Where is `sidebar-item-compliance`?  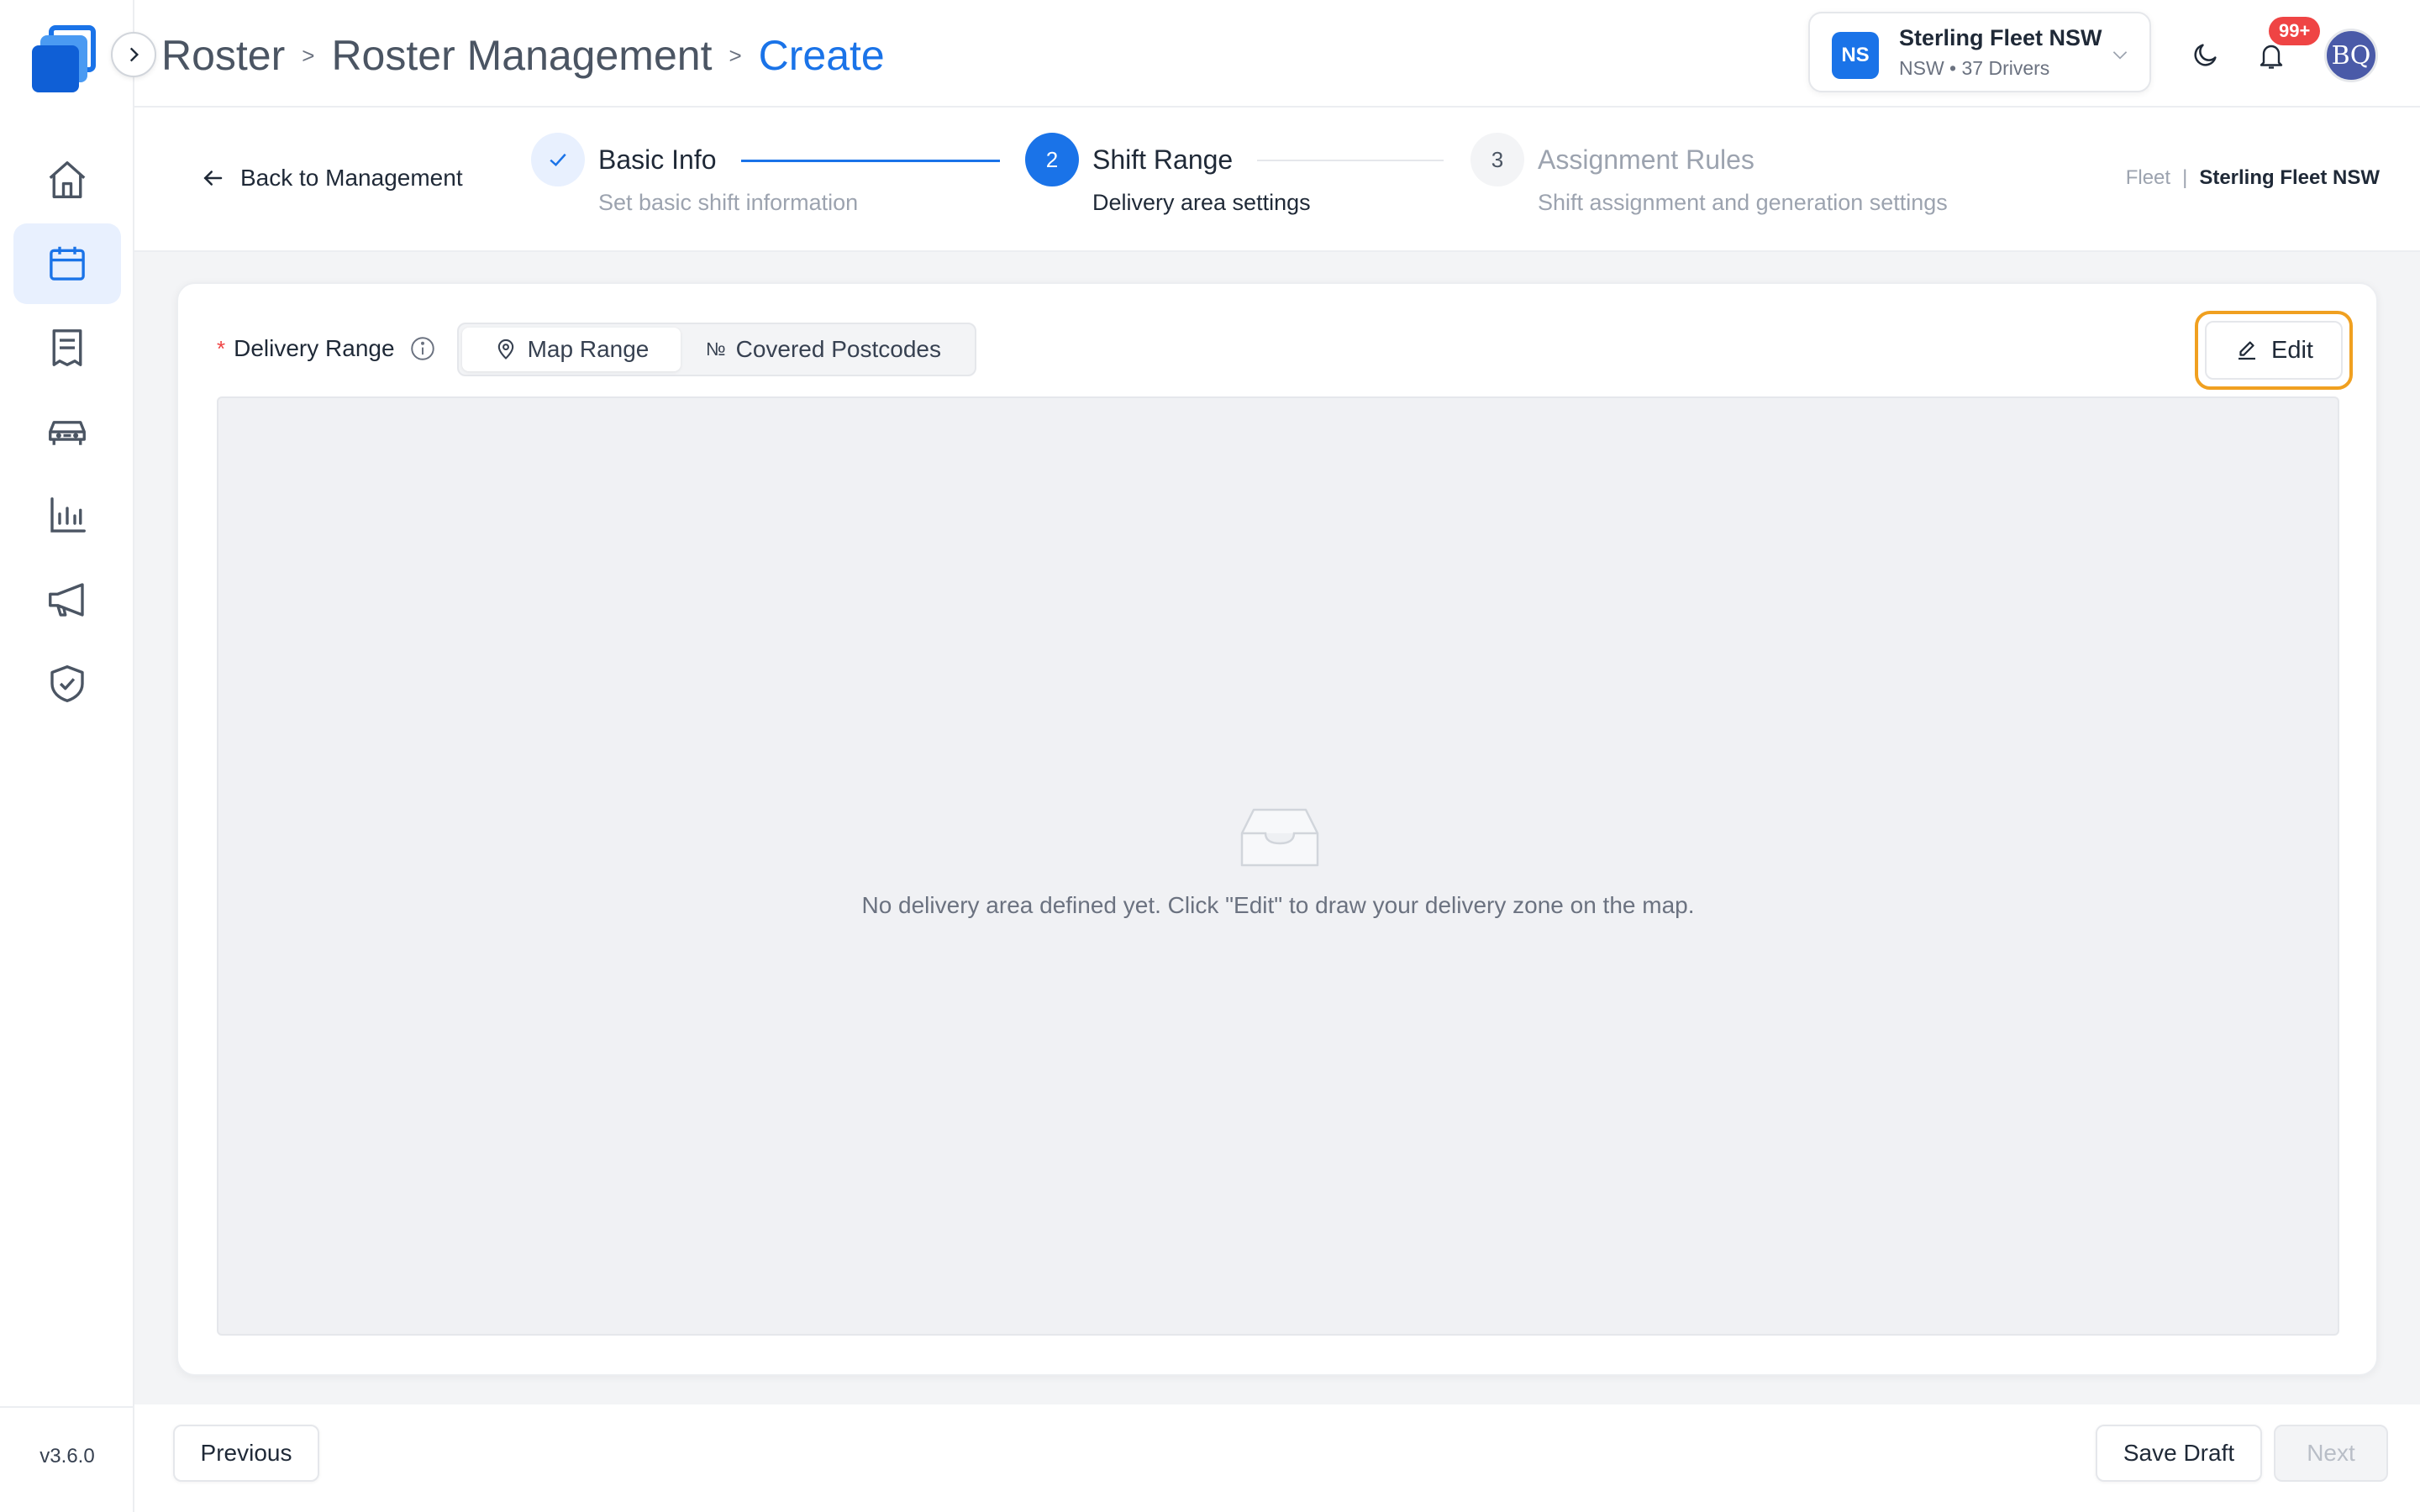 sidebar-item-compliance is located at coordinates (67, 683).